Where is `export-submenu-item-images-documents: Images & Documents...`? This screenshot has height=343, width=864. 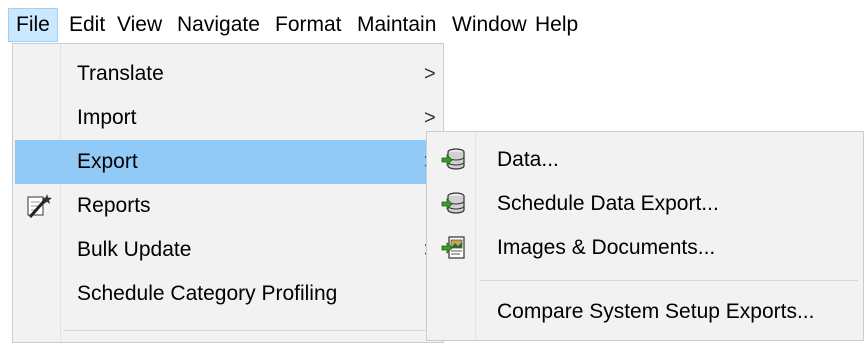
export-submenu-item-images-documents: Images & Documents... is located at coordinates (645, 248).